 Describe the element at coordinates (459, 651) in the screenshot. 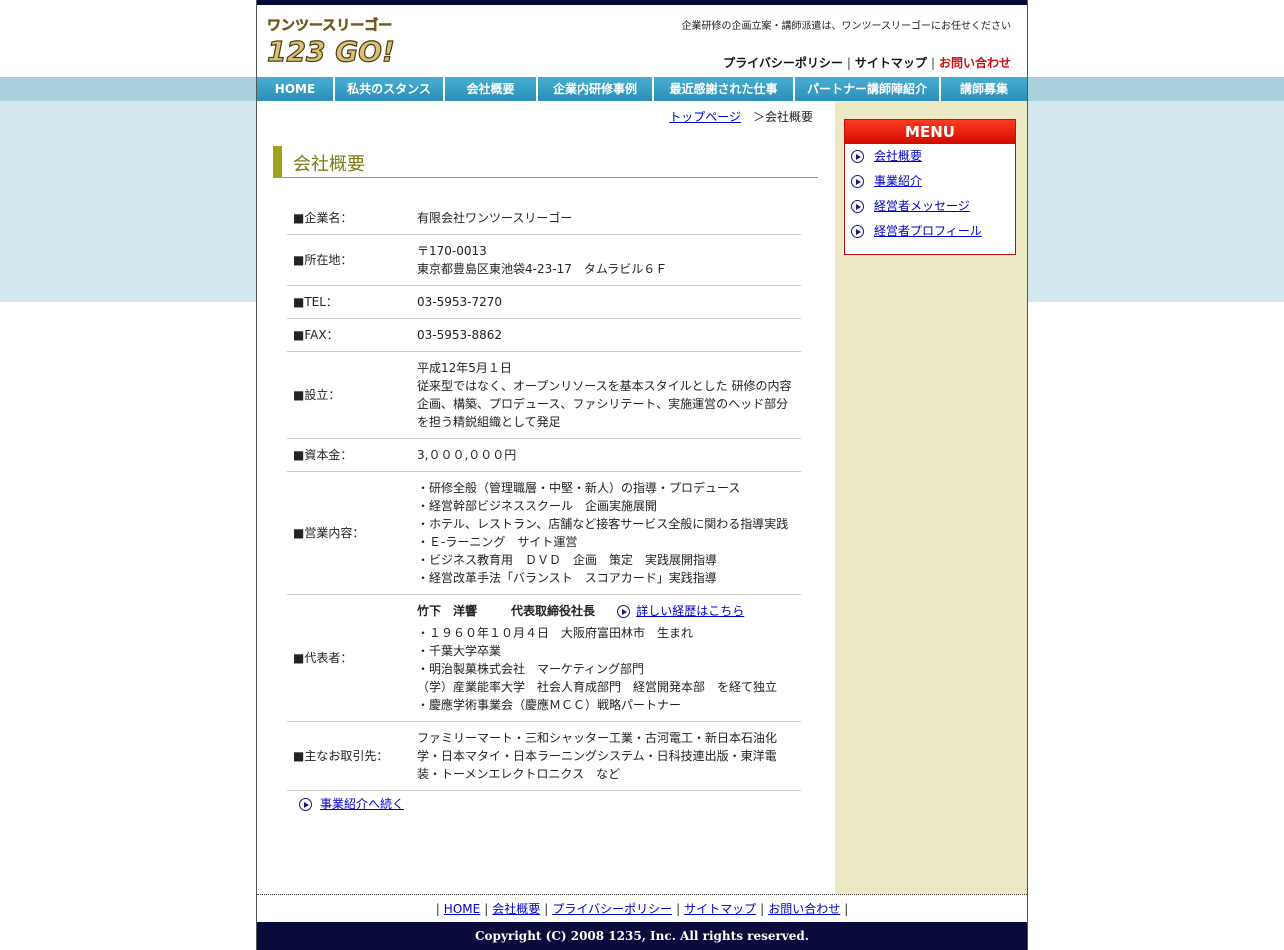

I see `text-line: ・千葉大学卒業` at that location.